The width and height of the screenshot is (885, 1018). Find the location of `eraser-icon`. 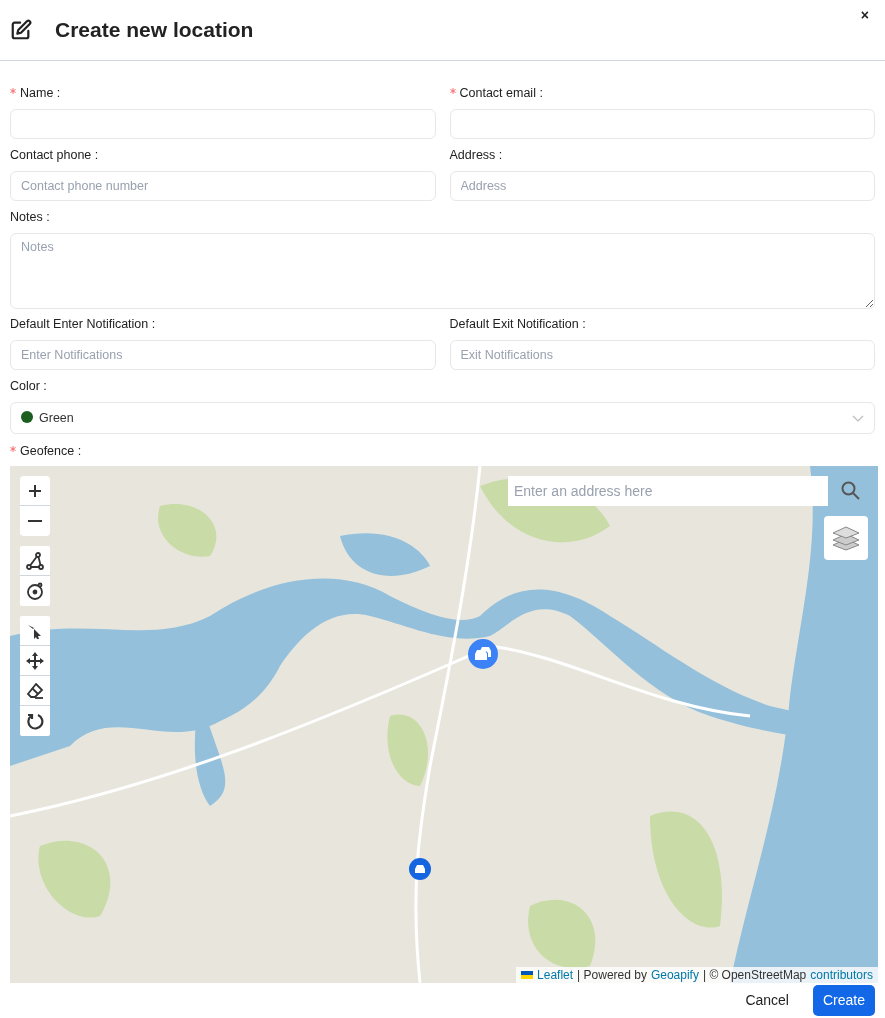

eraser-icon is located at coordinates (35, 690).